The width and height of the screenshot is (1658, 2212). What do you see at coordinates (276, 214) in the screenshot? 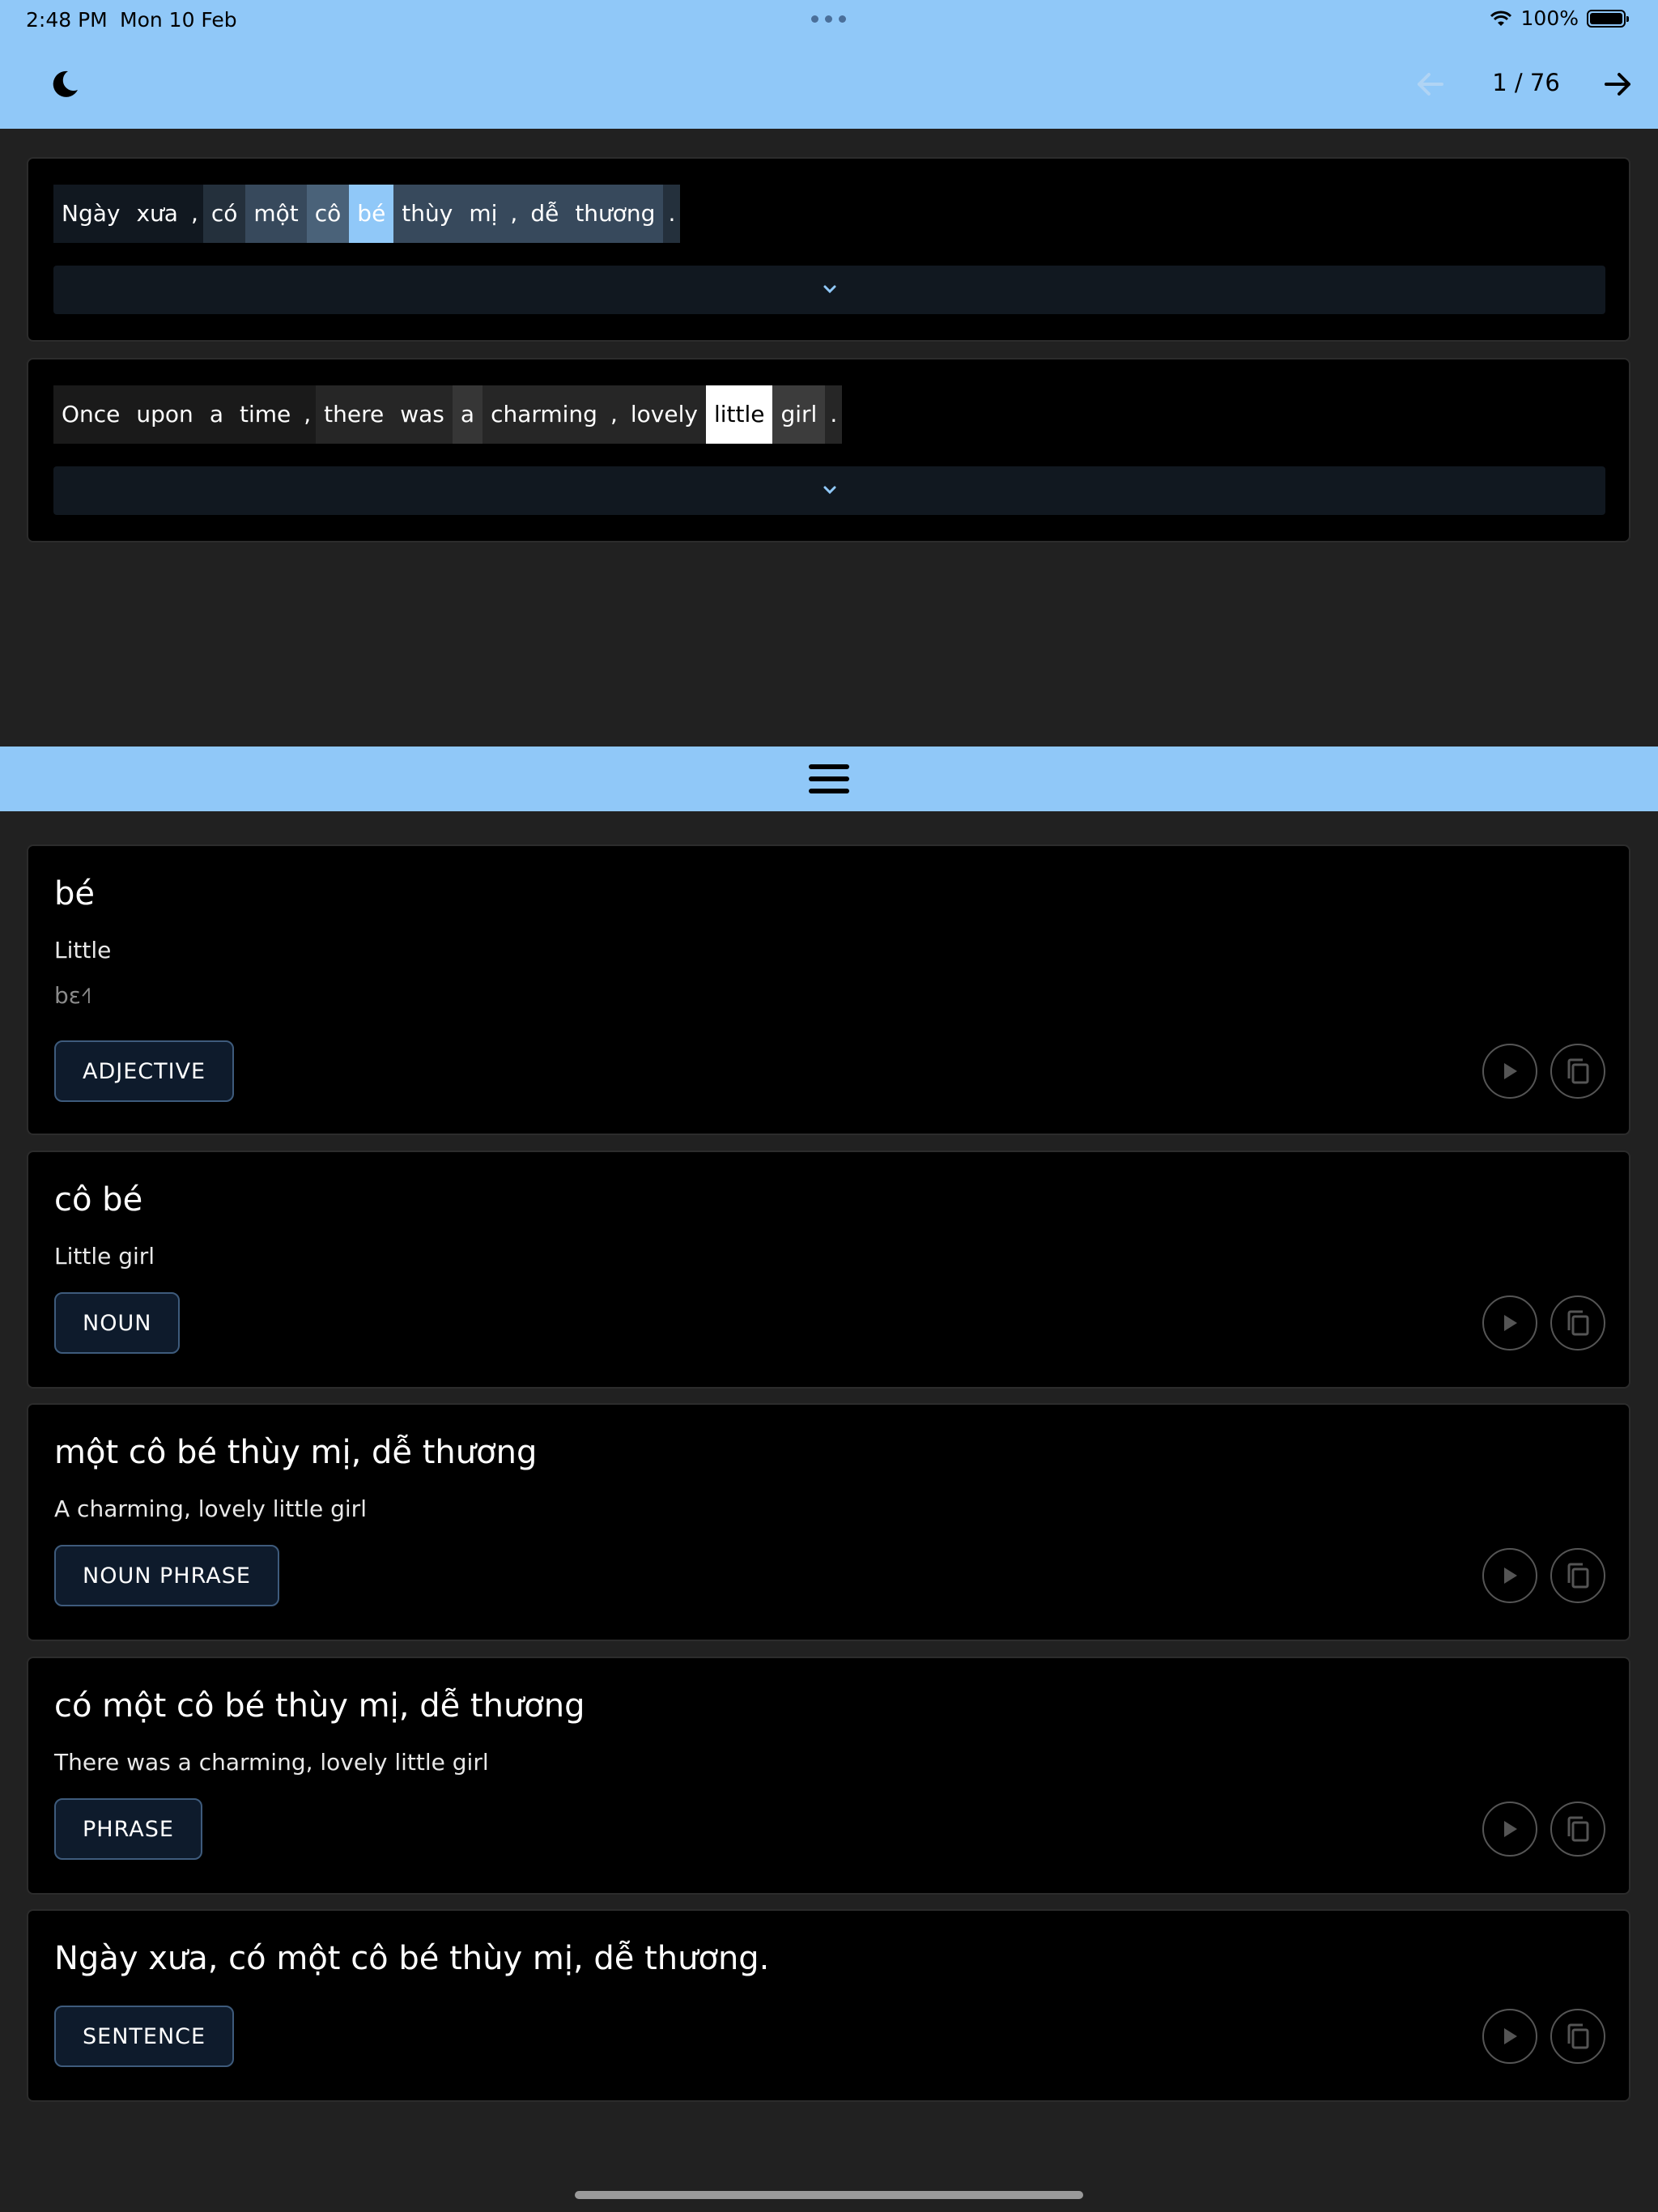
I see `token: một` at bounding box center [276, 214].